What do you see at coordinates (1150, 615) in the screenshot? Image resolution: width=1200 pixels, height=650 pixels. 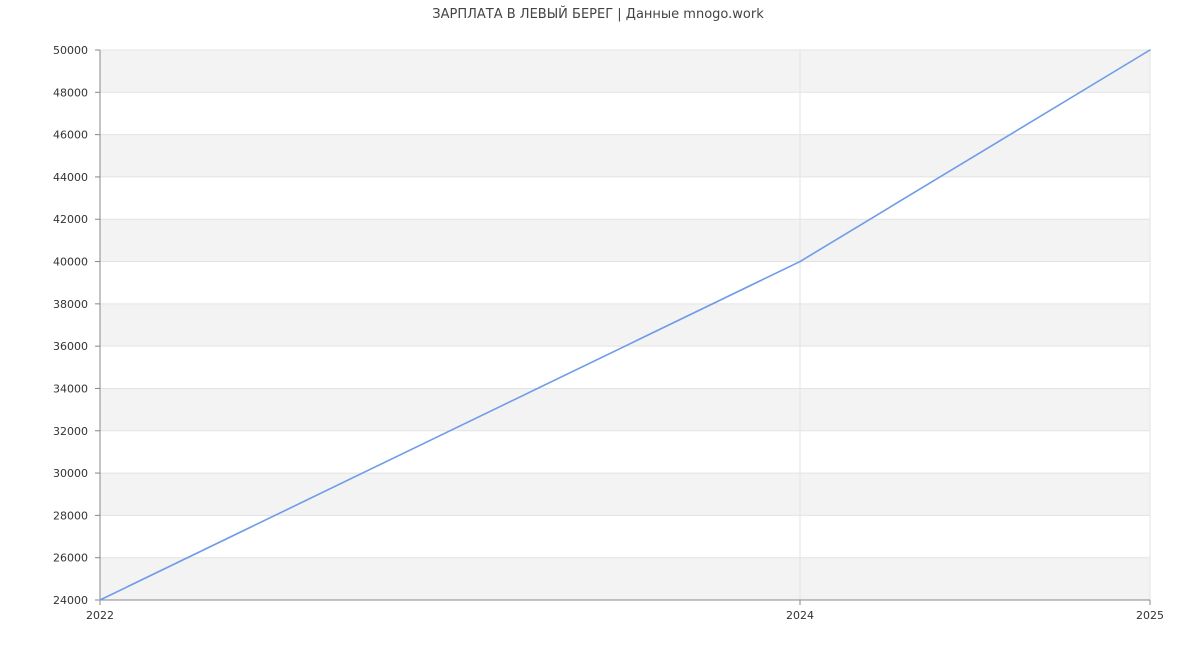 I see `x-tick-label: 2025` at bounding box center [1150, 615].